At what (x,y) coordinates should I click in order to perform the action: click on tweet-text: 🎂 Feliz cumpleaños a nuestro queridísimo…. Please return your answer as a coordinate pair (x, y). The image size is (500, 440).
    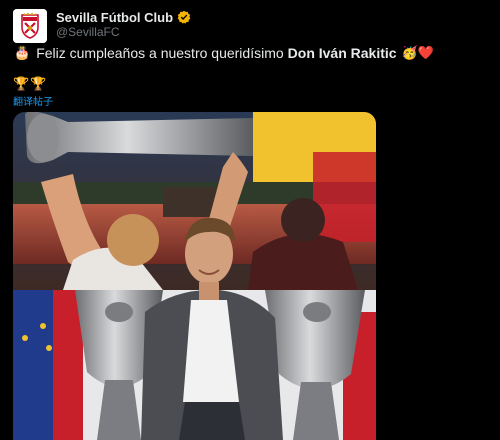
    Looking at the image, I should click on (224, 53).